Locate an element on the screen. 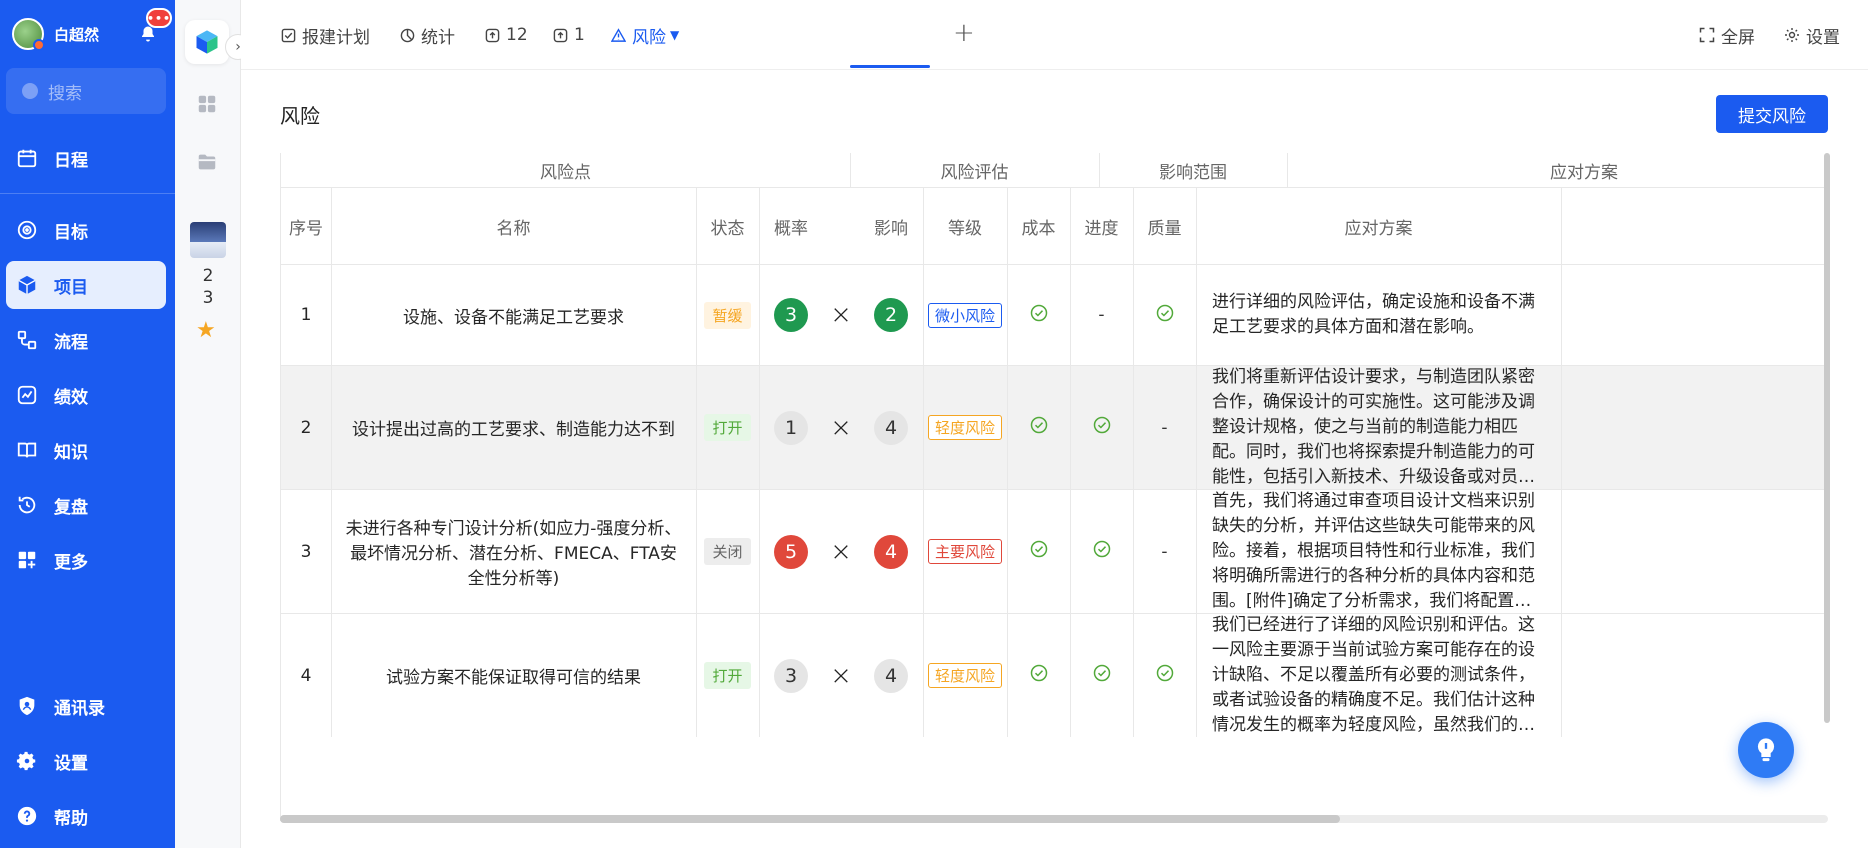  sidebar-item-knowledge: 知识 is located at coordinates (86, 450).